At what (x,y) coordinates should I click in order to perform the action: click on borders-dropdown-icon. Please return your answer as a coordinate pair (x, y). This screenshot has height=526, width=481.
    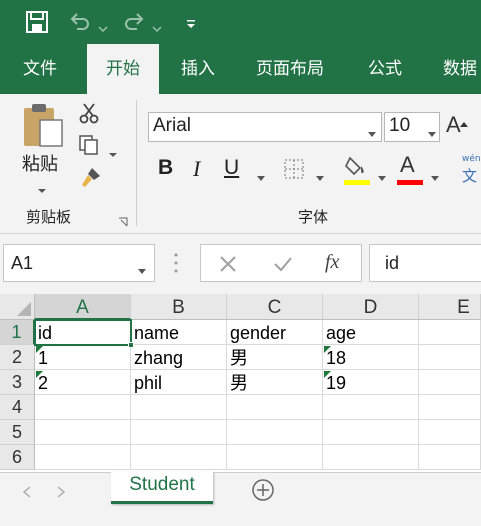
    Looking at the image, I should click on (320, 177).